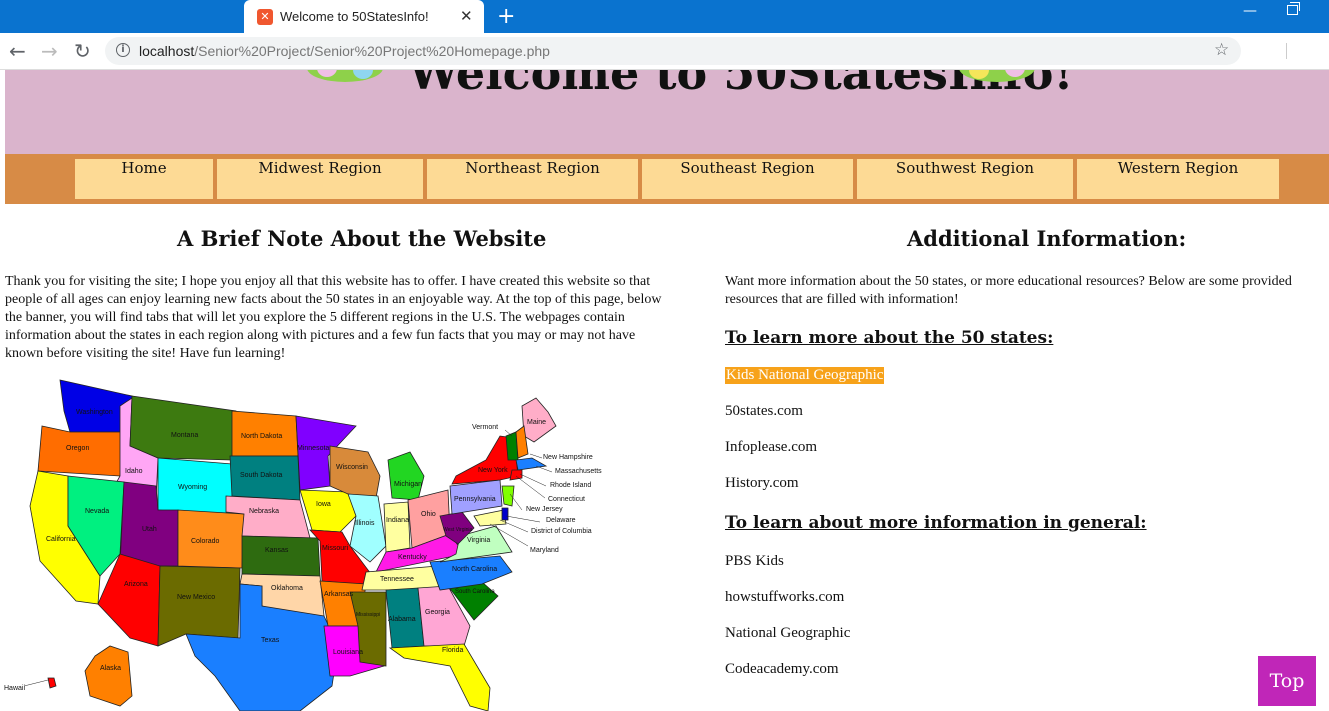 Image resolution: width=1329 pixels, height=711 pixels. Describe the element at coordinates (348, 652) in the screenshot. I see `map-label: Louisiana` at that location.